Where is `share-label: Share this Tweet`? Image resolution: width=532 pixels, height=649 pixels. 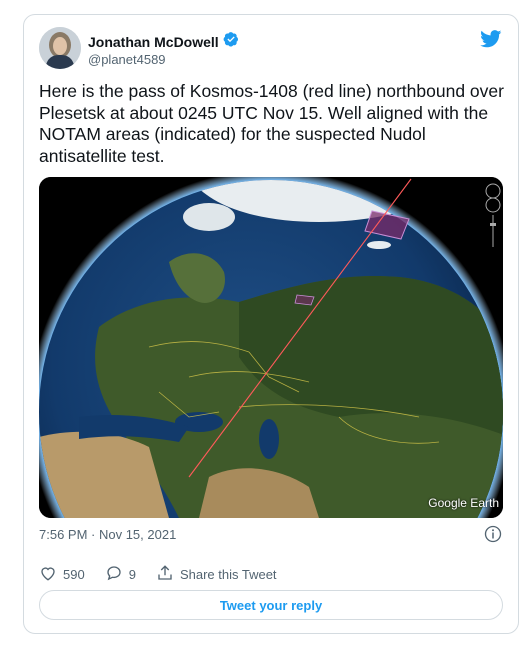
share-label: Share this Tweet is located at coordinates (228, 574).